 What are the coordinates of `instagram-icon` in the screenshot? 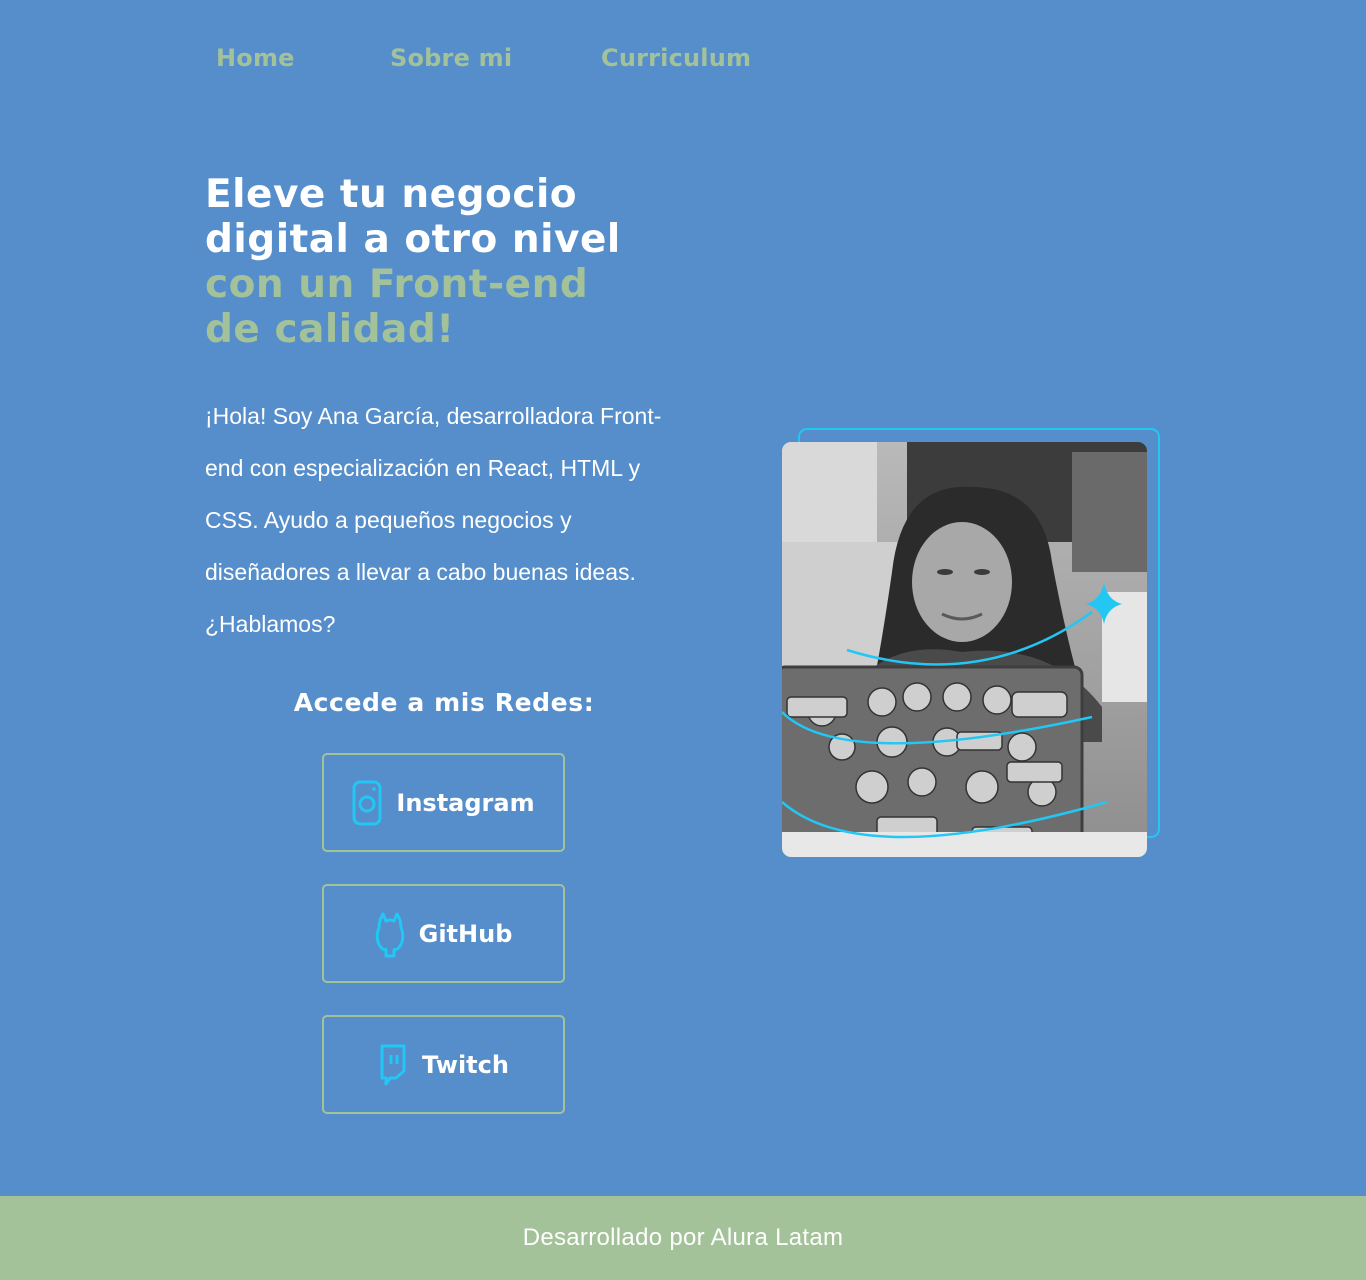 It's located at (367, 803).